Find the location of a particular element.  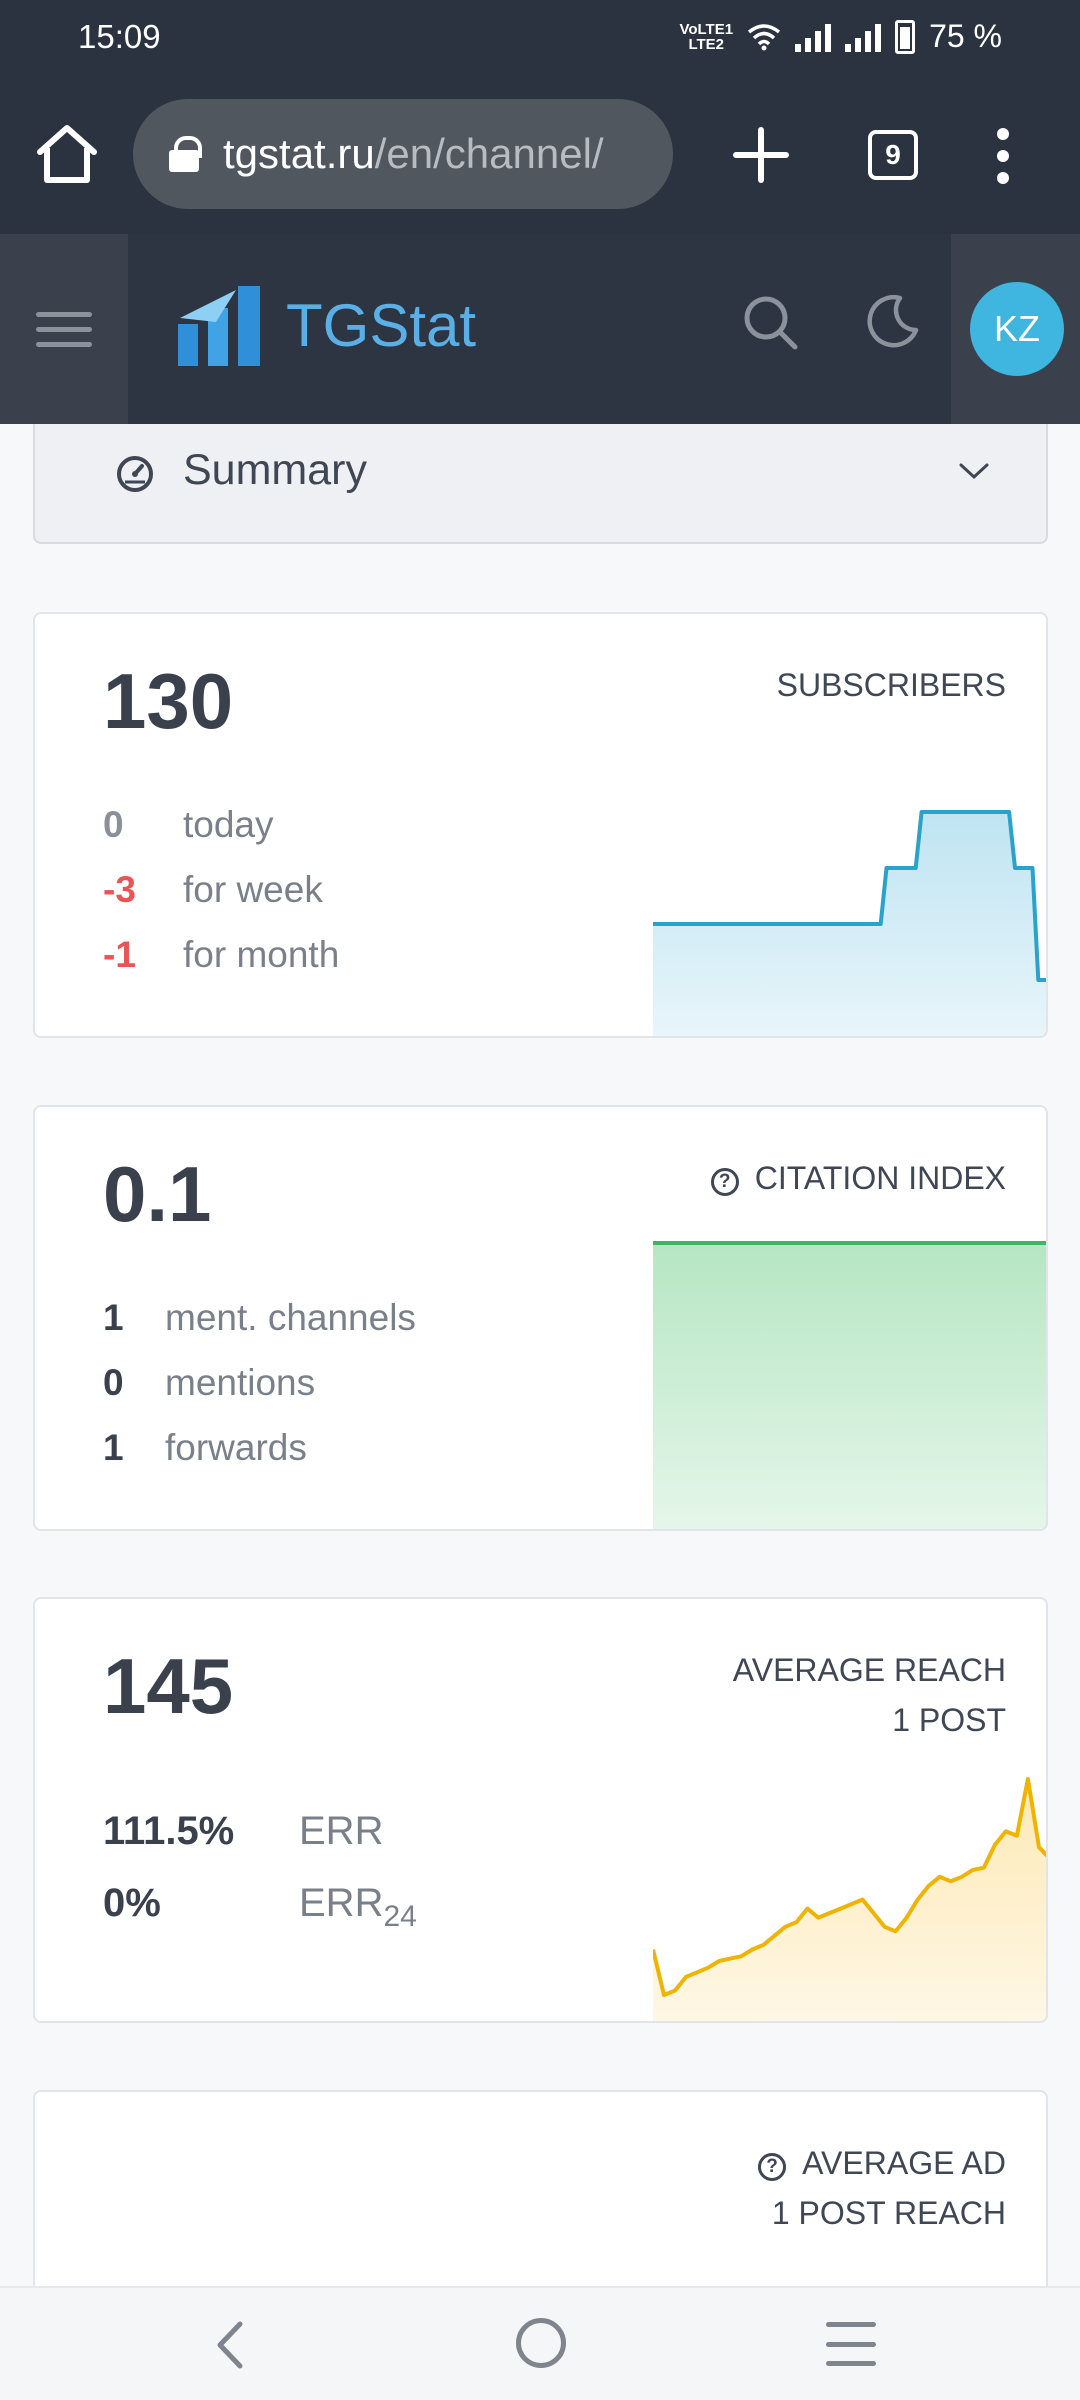

search-icon is located at coordinates (770, 322).